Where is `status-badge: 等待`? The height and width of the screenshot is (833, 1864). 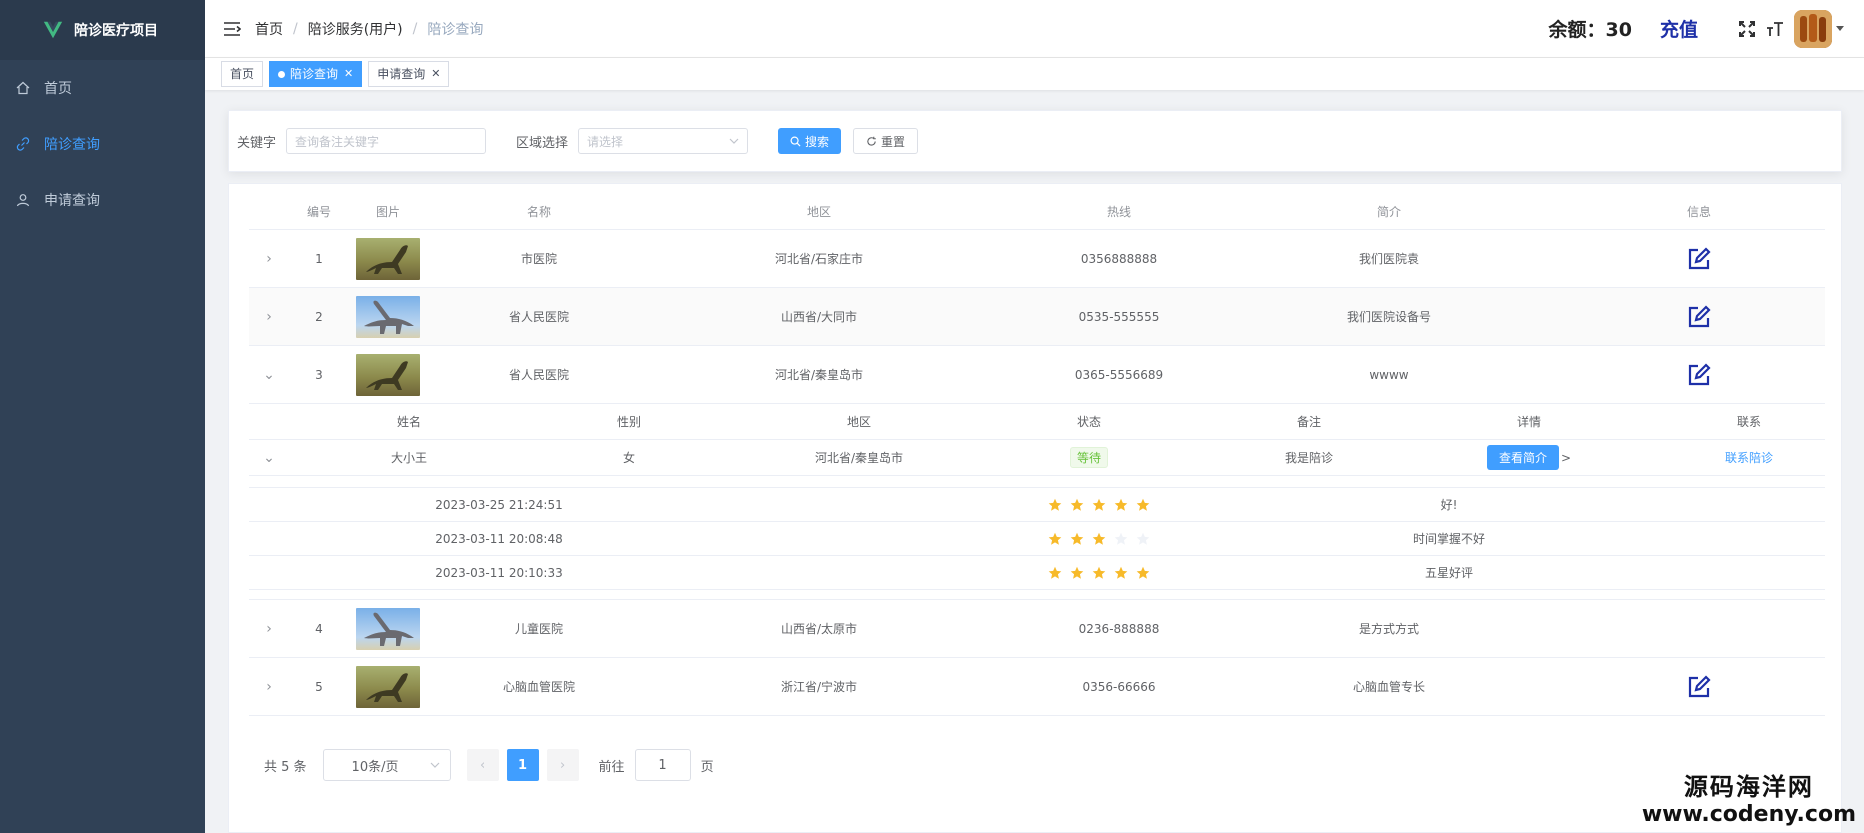 status-badge: 等待 is located at coordinates (1088, 457).